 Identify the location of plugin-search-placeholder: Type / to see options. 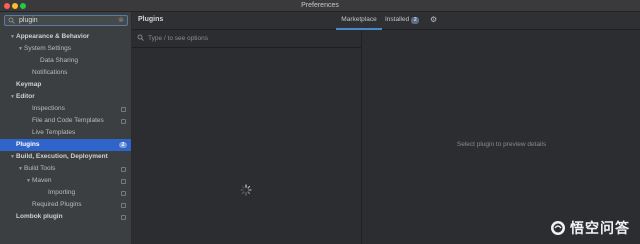
(178, 38).